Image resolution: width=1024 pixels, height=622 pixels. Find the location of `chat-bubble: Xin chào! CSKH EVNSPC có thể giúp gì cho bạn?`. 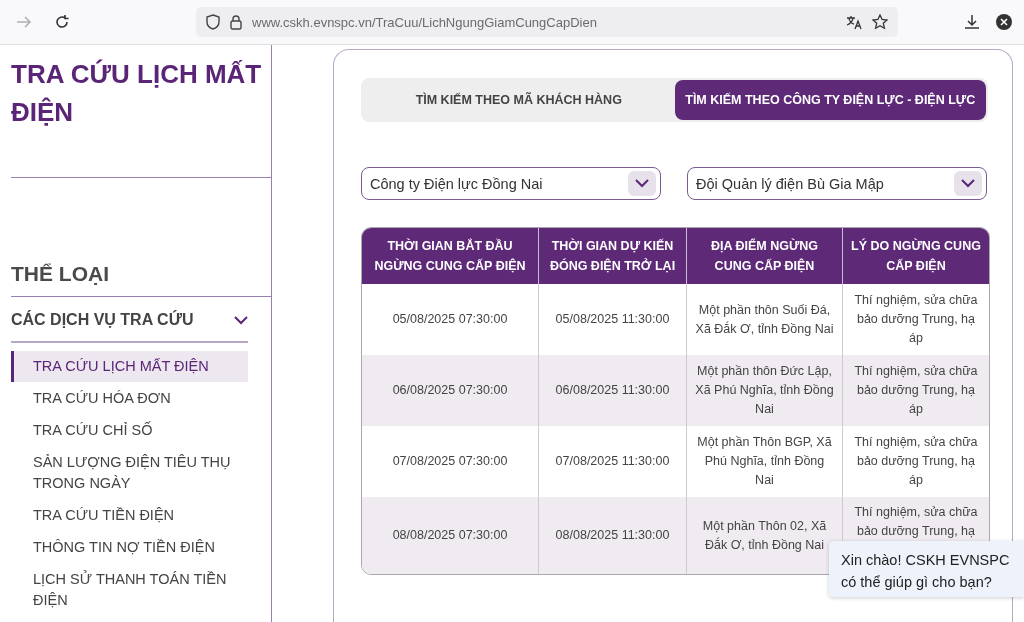

chat-bubble: Xin chào! CSKH EVNSPC có thể giúp gì cho bạn? is located at coordinates (926, 569).